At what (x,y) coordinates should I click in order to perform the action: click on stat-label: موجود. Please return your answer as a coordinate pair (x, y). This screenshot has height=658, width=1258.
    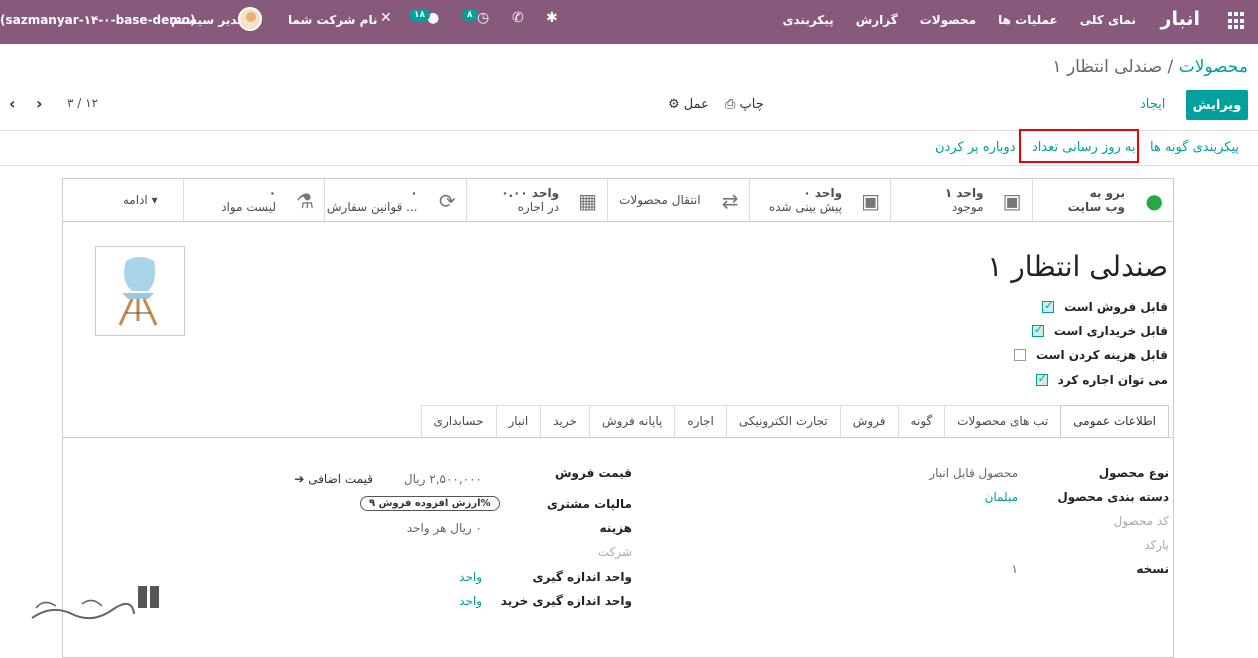
    Looking at the image, I should click on (967, 207).